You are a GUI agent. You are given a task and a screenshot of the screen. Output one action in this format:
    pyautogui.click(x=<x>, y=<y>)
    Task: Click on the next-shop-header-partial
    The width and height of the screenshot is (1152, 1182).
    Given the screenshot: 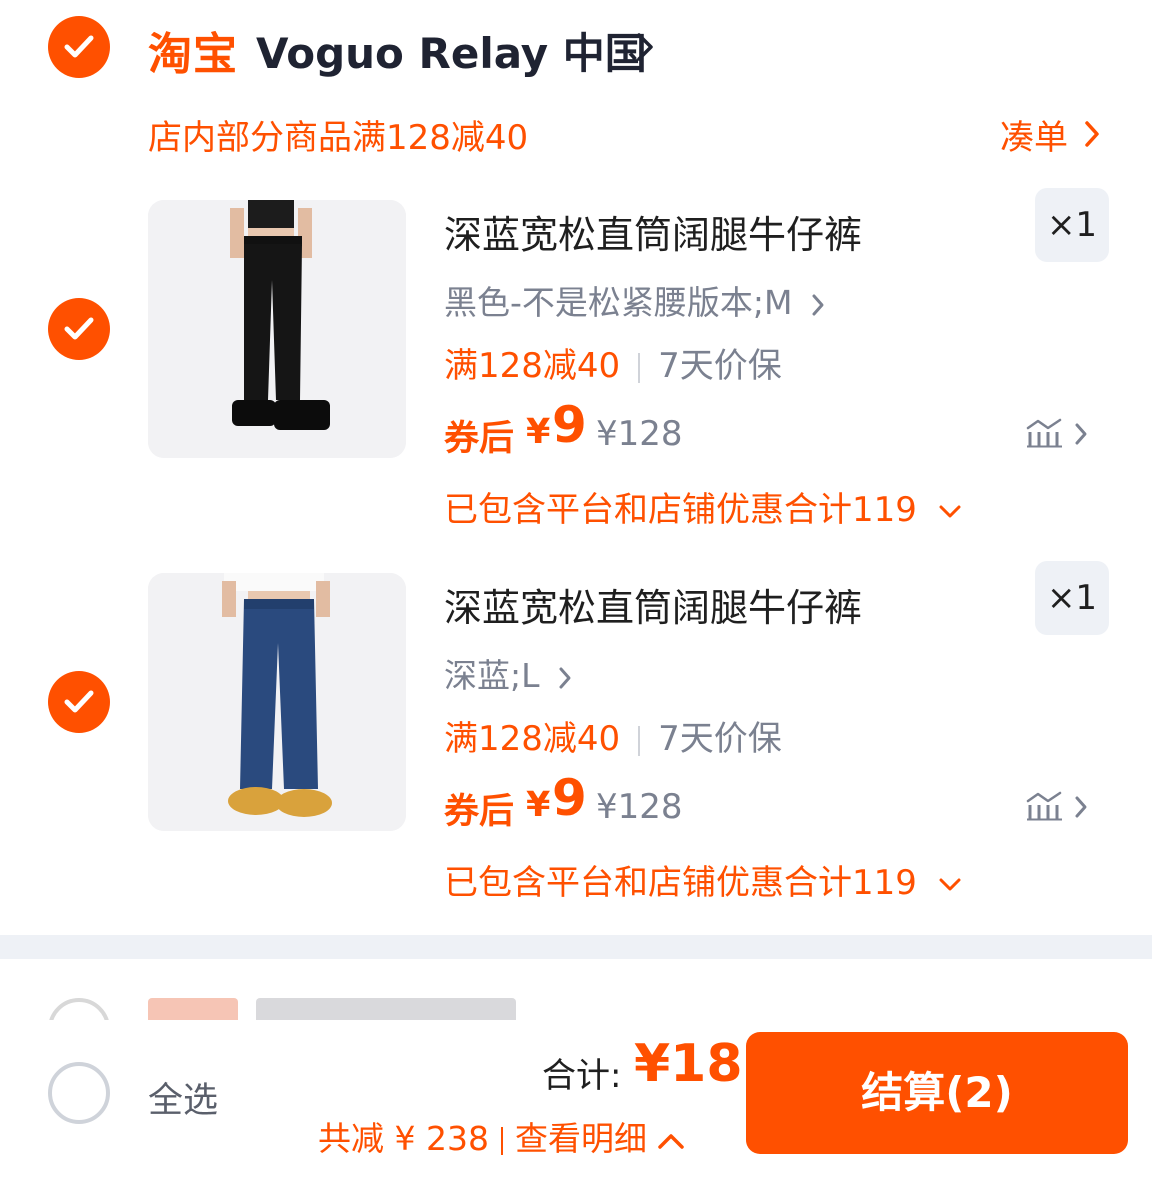 What is the action you would take?
    pyautogui.click(x=576, y=990)
    